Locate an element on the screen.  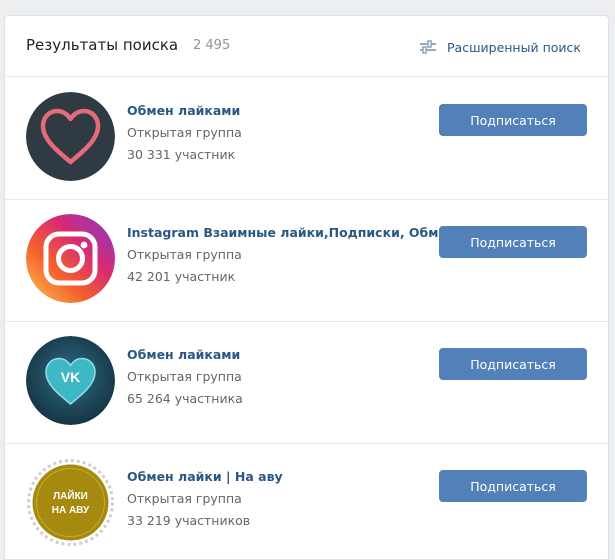
group-members: 42 201 участник is located at coordinates (181, 276).